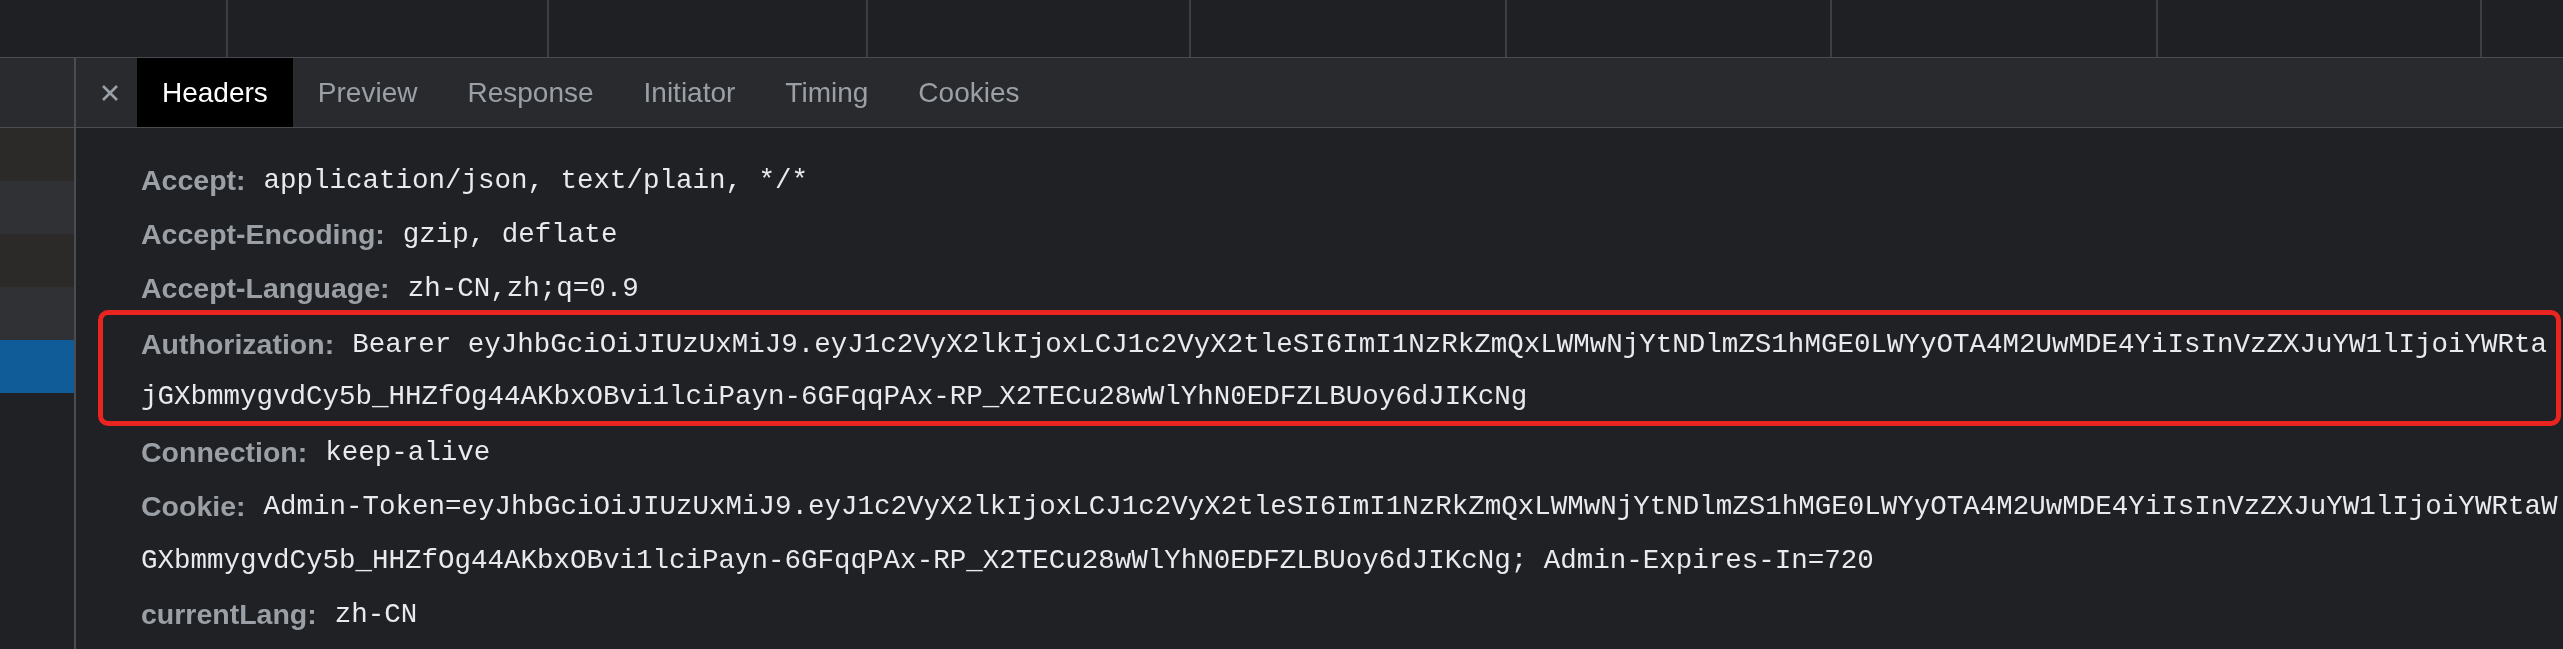 The height and width of the screenshot is (649, 2563). What do you see at coordinates (834, 396) in the screenshot?
I see `header-value: jGXbmmygvdCy5b_HHZfOg44AKbxOBvi1lciPayn-6GFqqPAx-RP_X2TECu28wWlYhN0EDFZLBUoy6dJIKcNg` at bounding box center [834, 396].